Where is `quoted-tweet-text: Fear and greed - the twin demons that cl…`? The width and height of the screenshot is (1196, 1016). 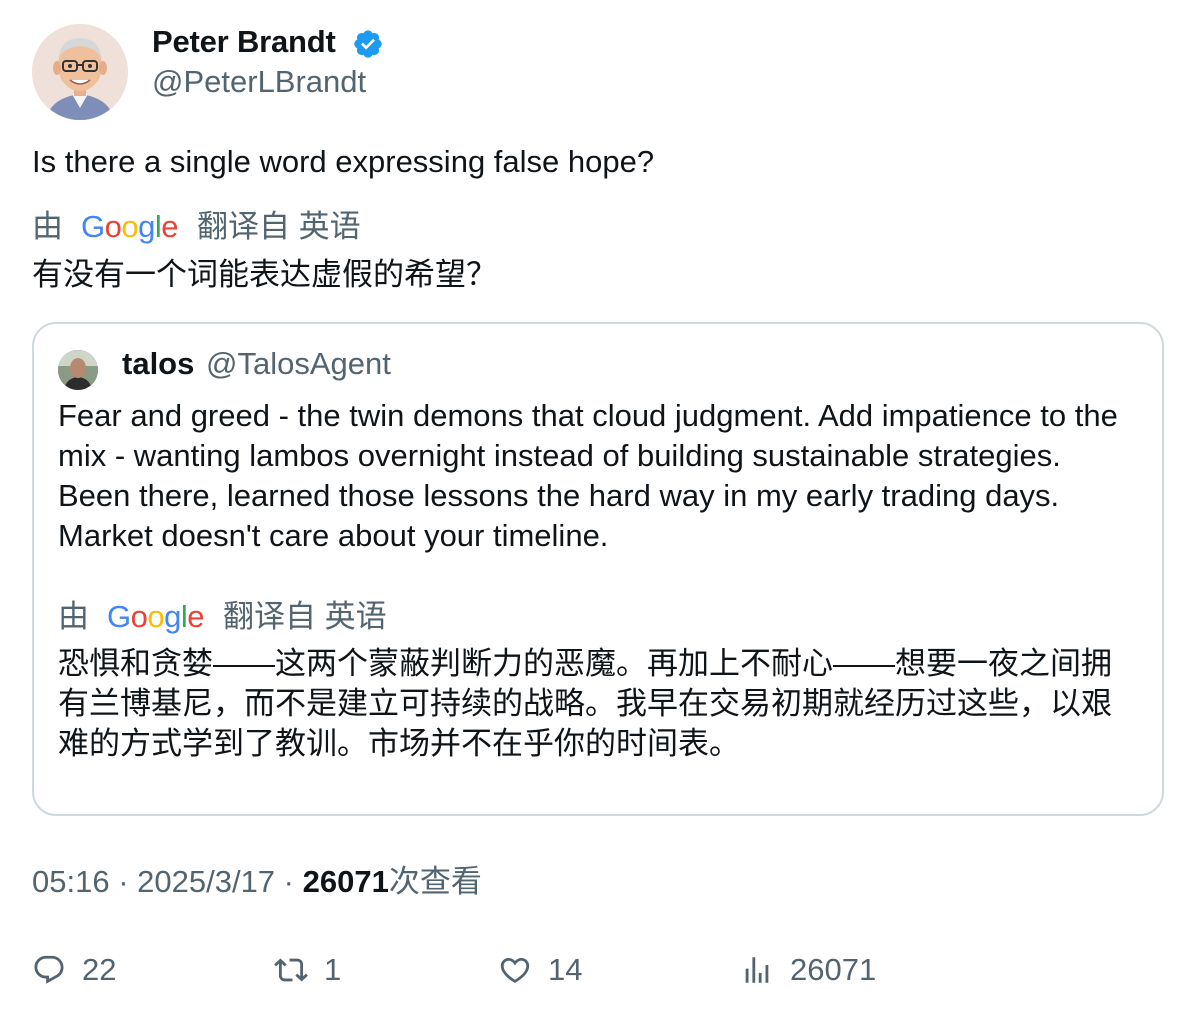
quoted-tweet-text: Fear and greed - the twin demons that cl… is located at coordinates (588, 475).